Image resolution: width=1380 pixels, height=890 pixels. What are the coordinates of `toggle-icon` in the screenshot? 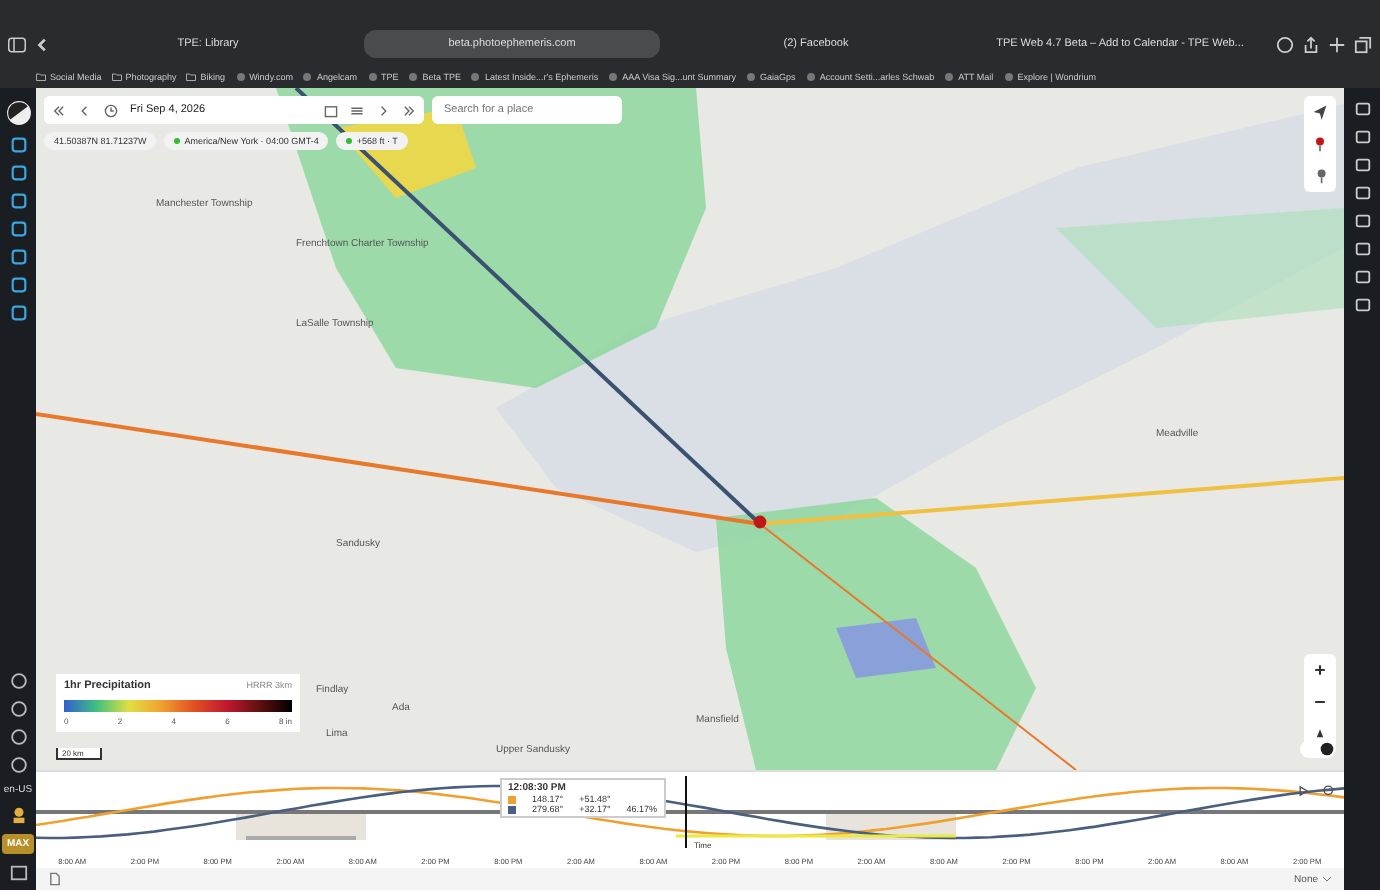 It's located at (1318, 749).